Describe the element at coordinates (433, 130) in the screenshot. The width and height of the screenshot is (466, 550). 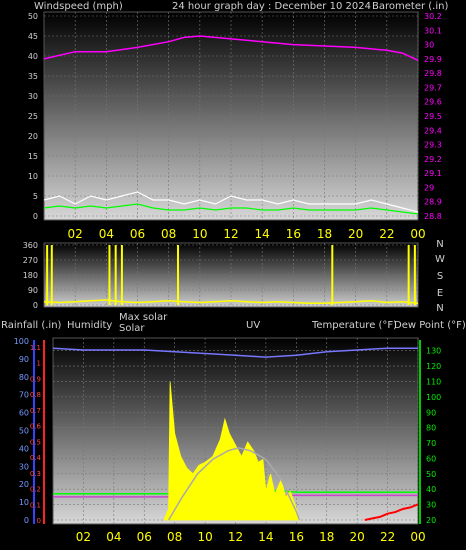
I see `barometer-y-tick-label: 29.4` at that location.